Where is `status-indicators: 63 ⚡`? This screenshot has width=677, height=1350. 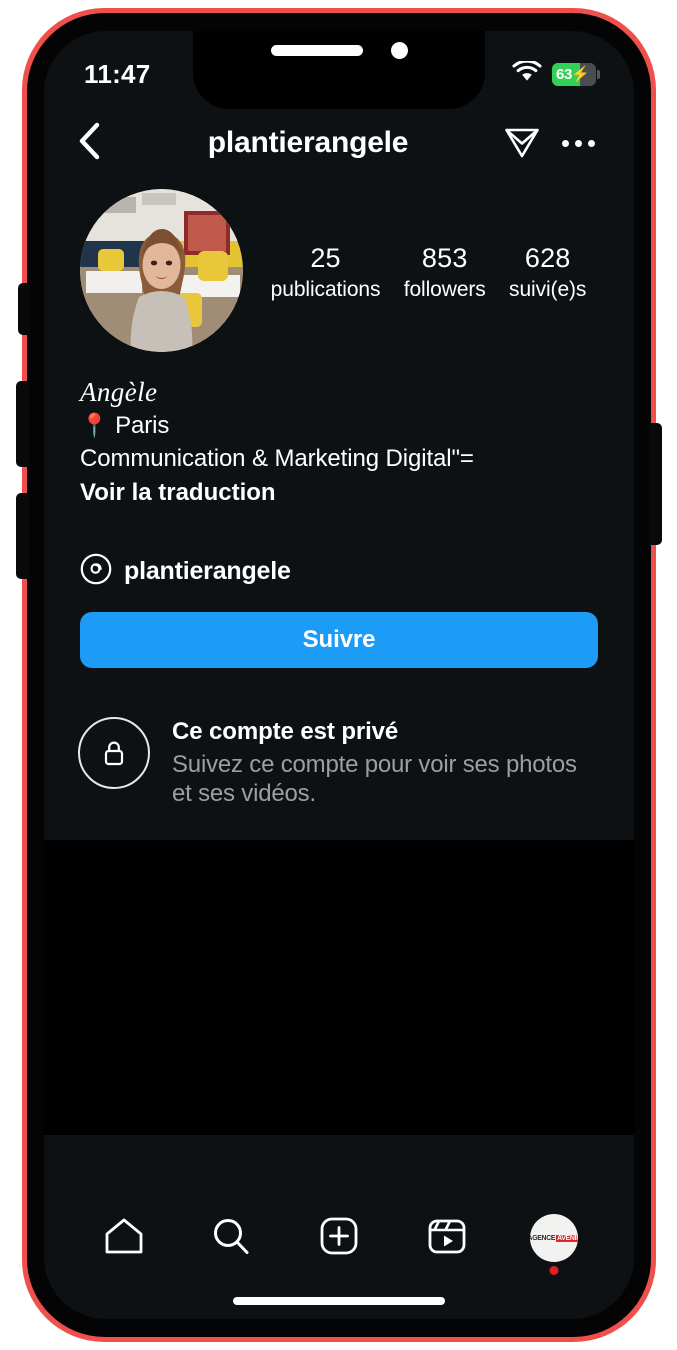
status-indicators: 63 ⚡ is located at coordinates (556, 73).